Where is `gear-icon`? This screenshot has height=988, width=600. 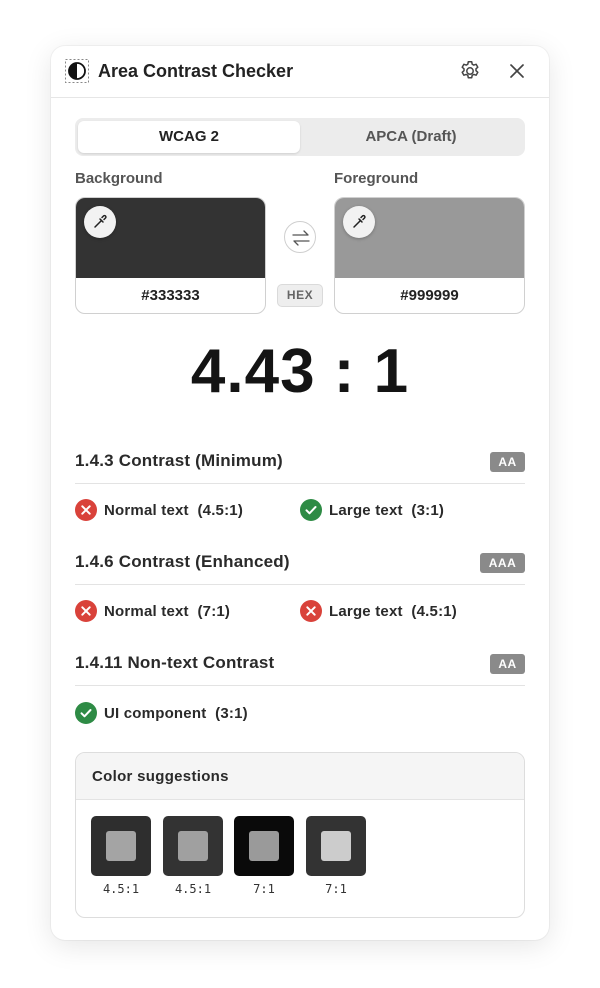
gear-icon is located at coordinates (470, 70).